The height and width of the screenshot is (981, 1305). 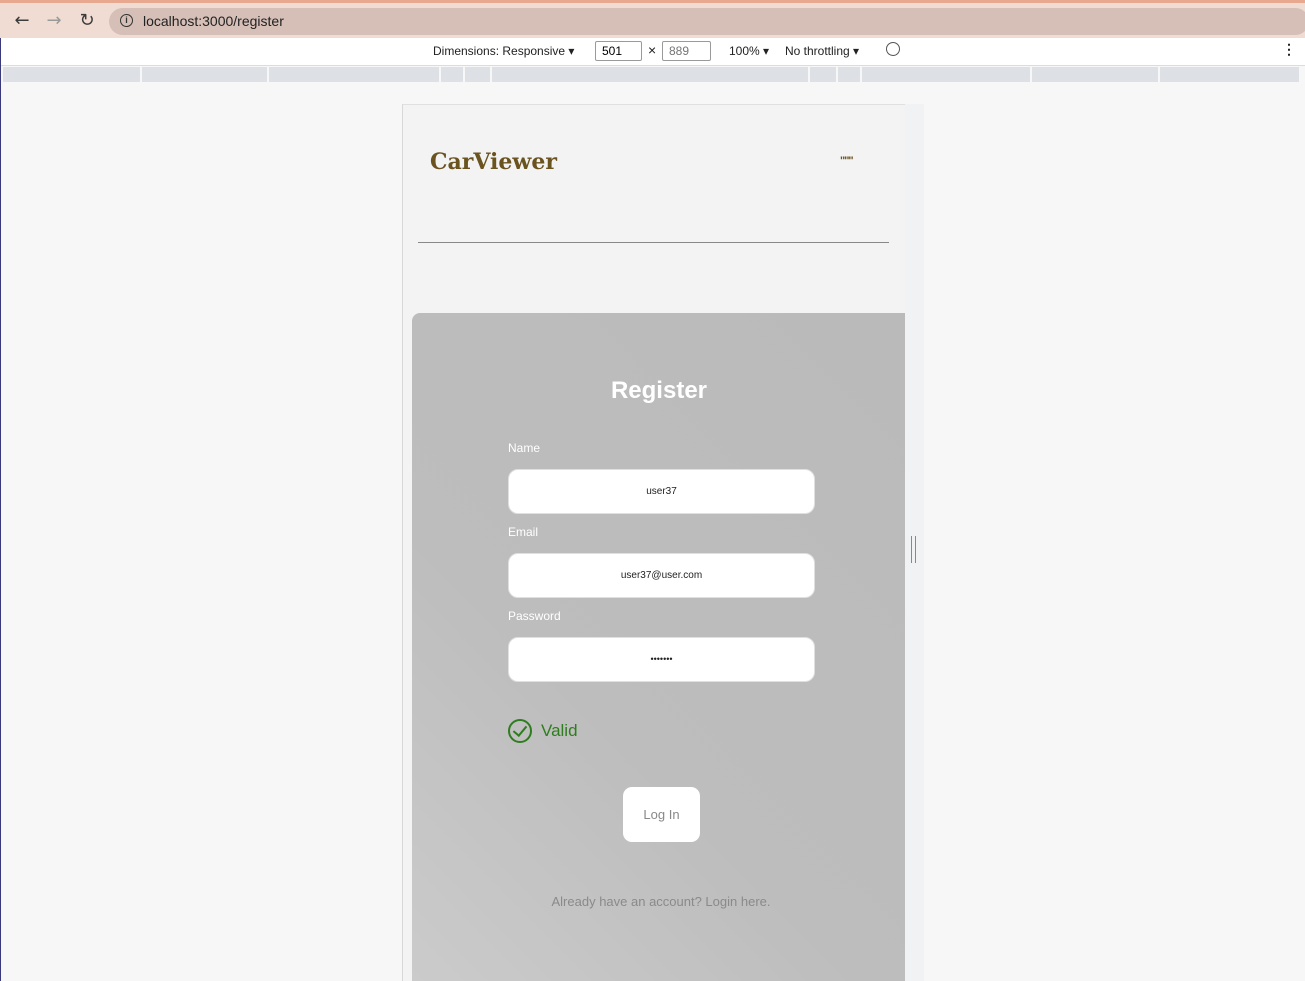 I want to click on reload-icon: ↻, so click(x=87, y=21).